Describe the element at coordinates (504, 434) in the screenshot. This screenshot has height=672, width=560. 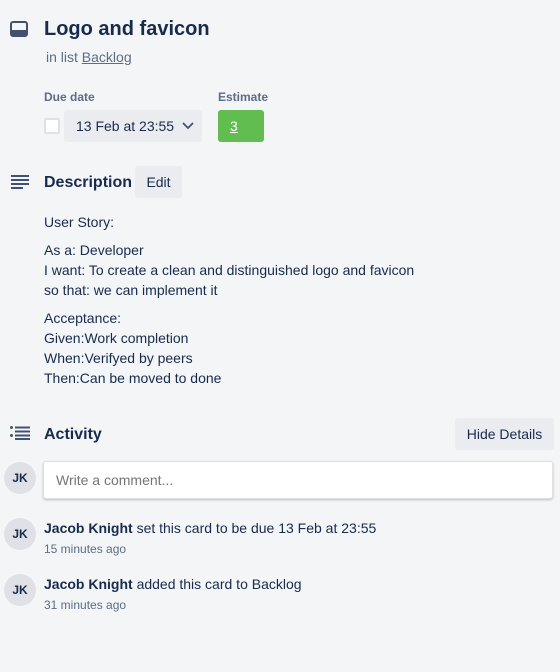
I see `hide-details-button: Hide Details` at that location.